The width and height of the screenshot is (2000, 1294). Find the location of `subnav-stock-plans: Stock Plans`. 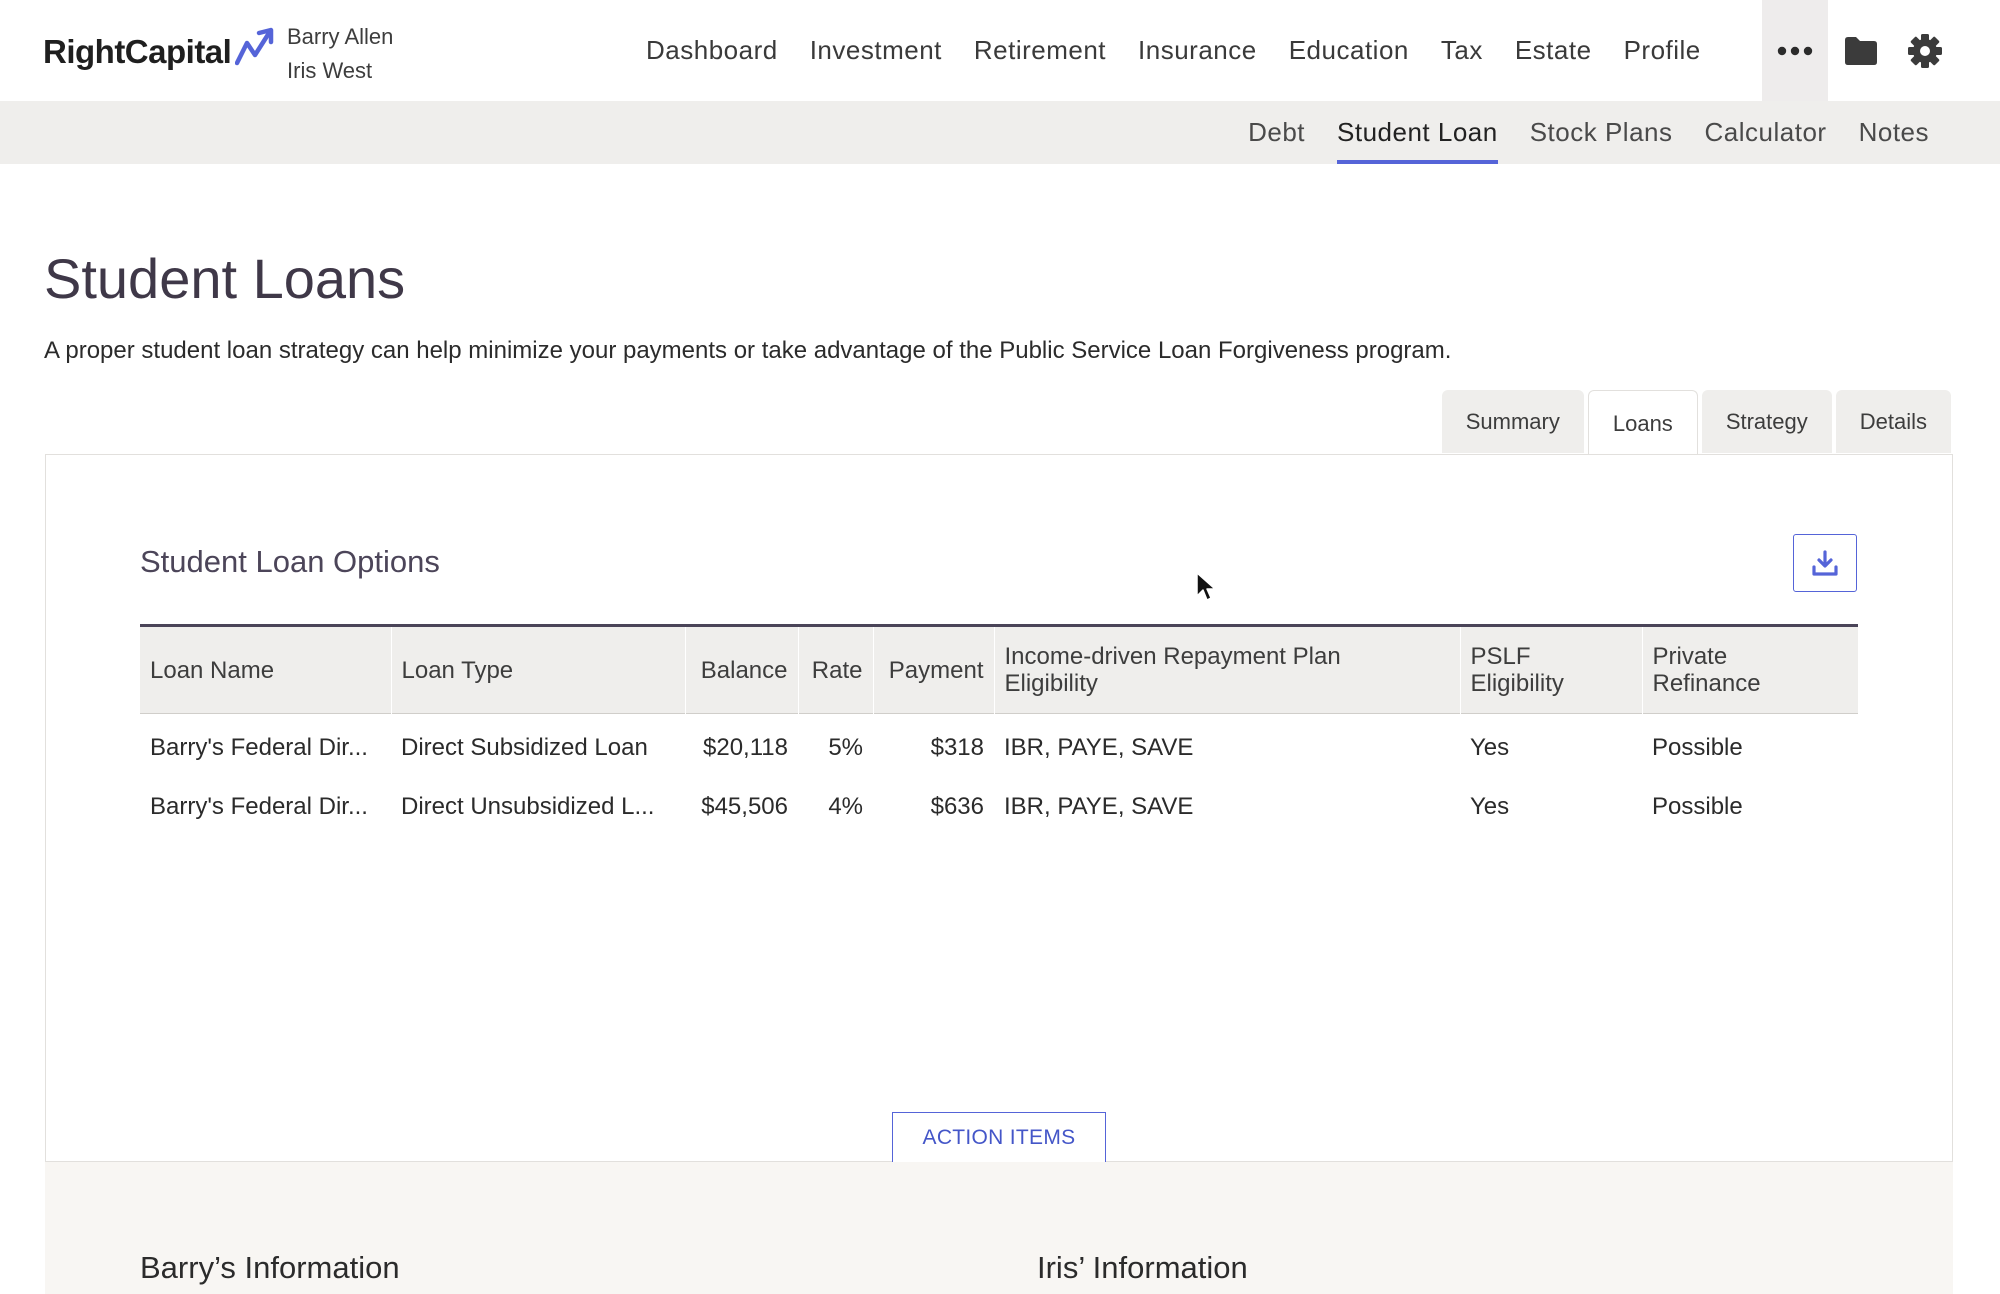

subnav-stock-plans: Stock Plans is located at coordinates (1601, 132).